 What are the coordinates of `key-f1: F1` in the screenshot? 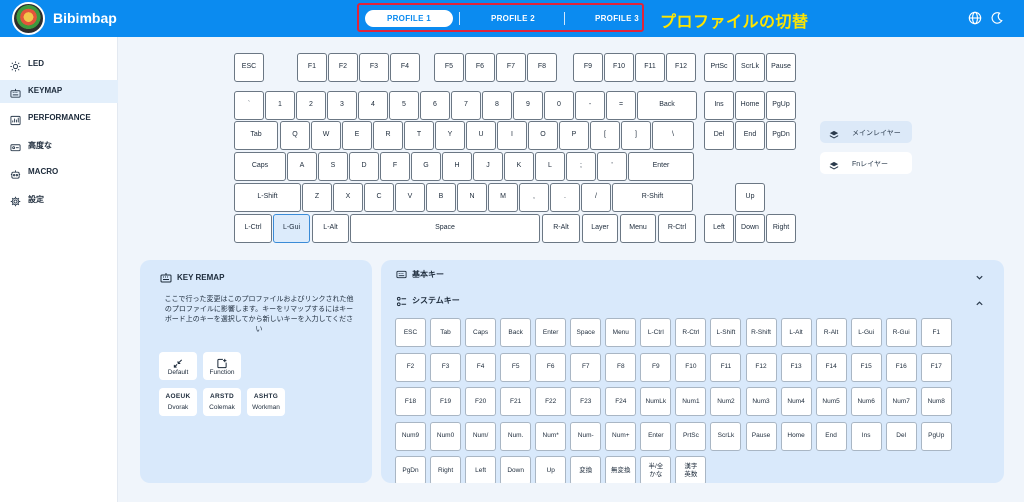 It's located at (312, 67).